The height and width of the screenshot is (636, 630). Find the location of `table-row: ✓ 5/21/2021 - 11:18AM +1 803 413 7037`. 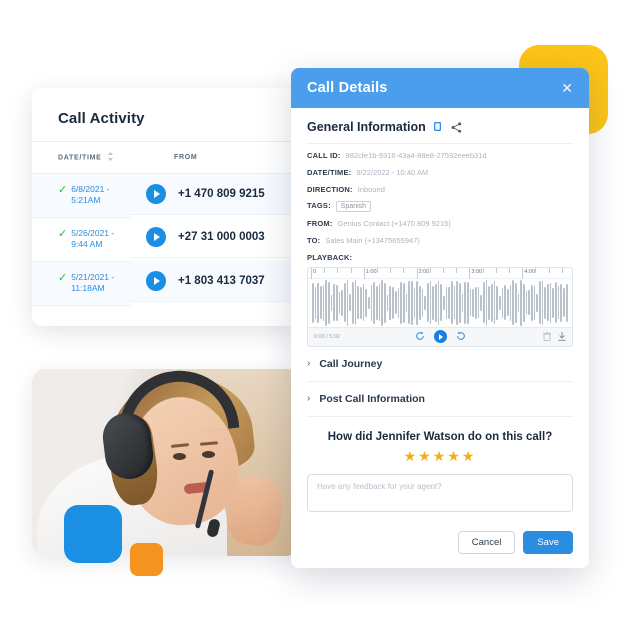

table-row: ✓ 5/21/2021 - 11:18AM +1 803 413 7037 is located at coordinates (166, 283).